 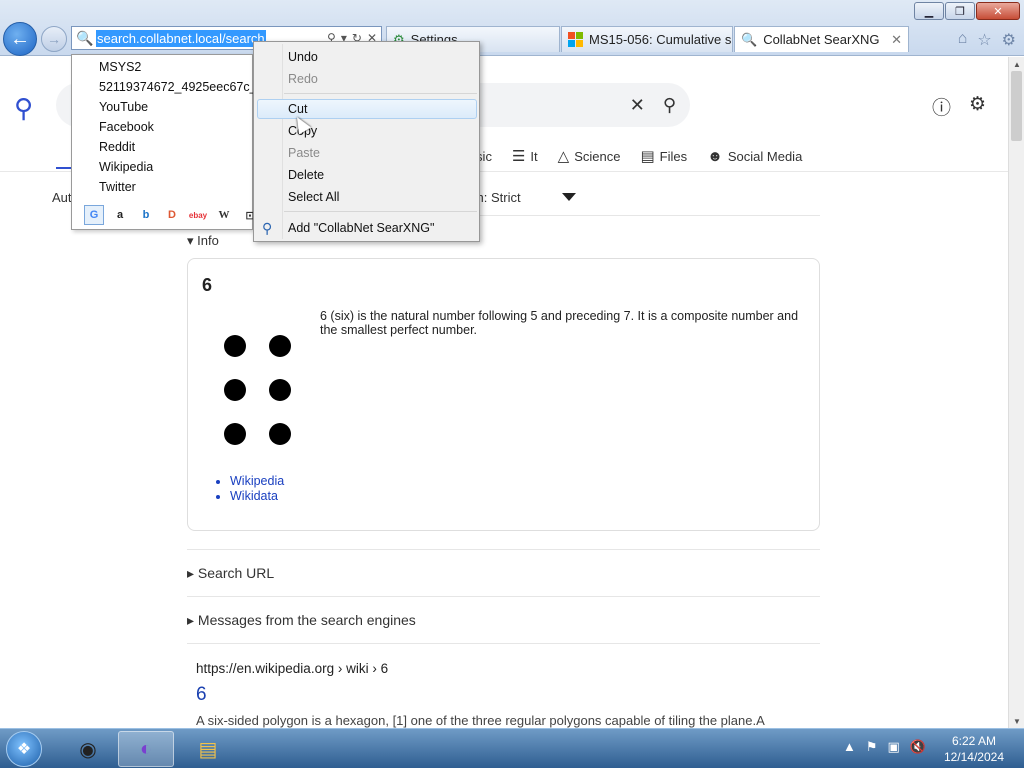 What do you see at coordinates (203, 241) in the screenshot?
I see `info-toggle: ▾ Info` at bounding box center [203, 241].